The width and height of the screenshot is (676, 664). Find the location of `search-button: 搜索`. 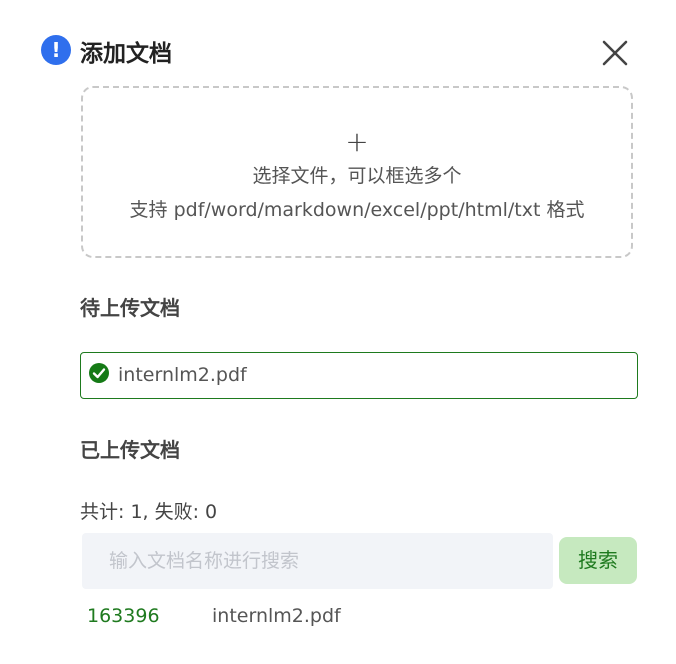

search-button: 搜索 is located at coordinates (598, 560).